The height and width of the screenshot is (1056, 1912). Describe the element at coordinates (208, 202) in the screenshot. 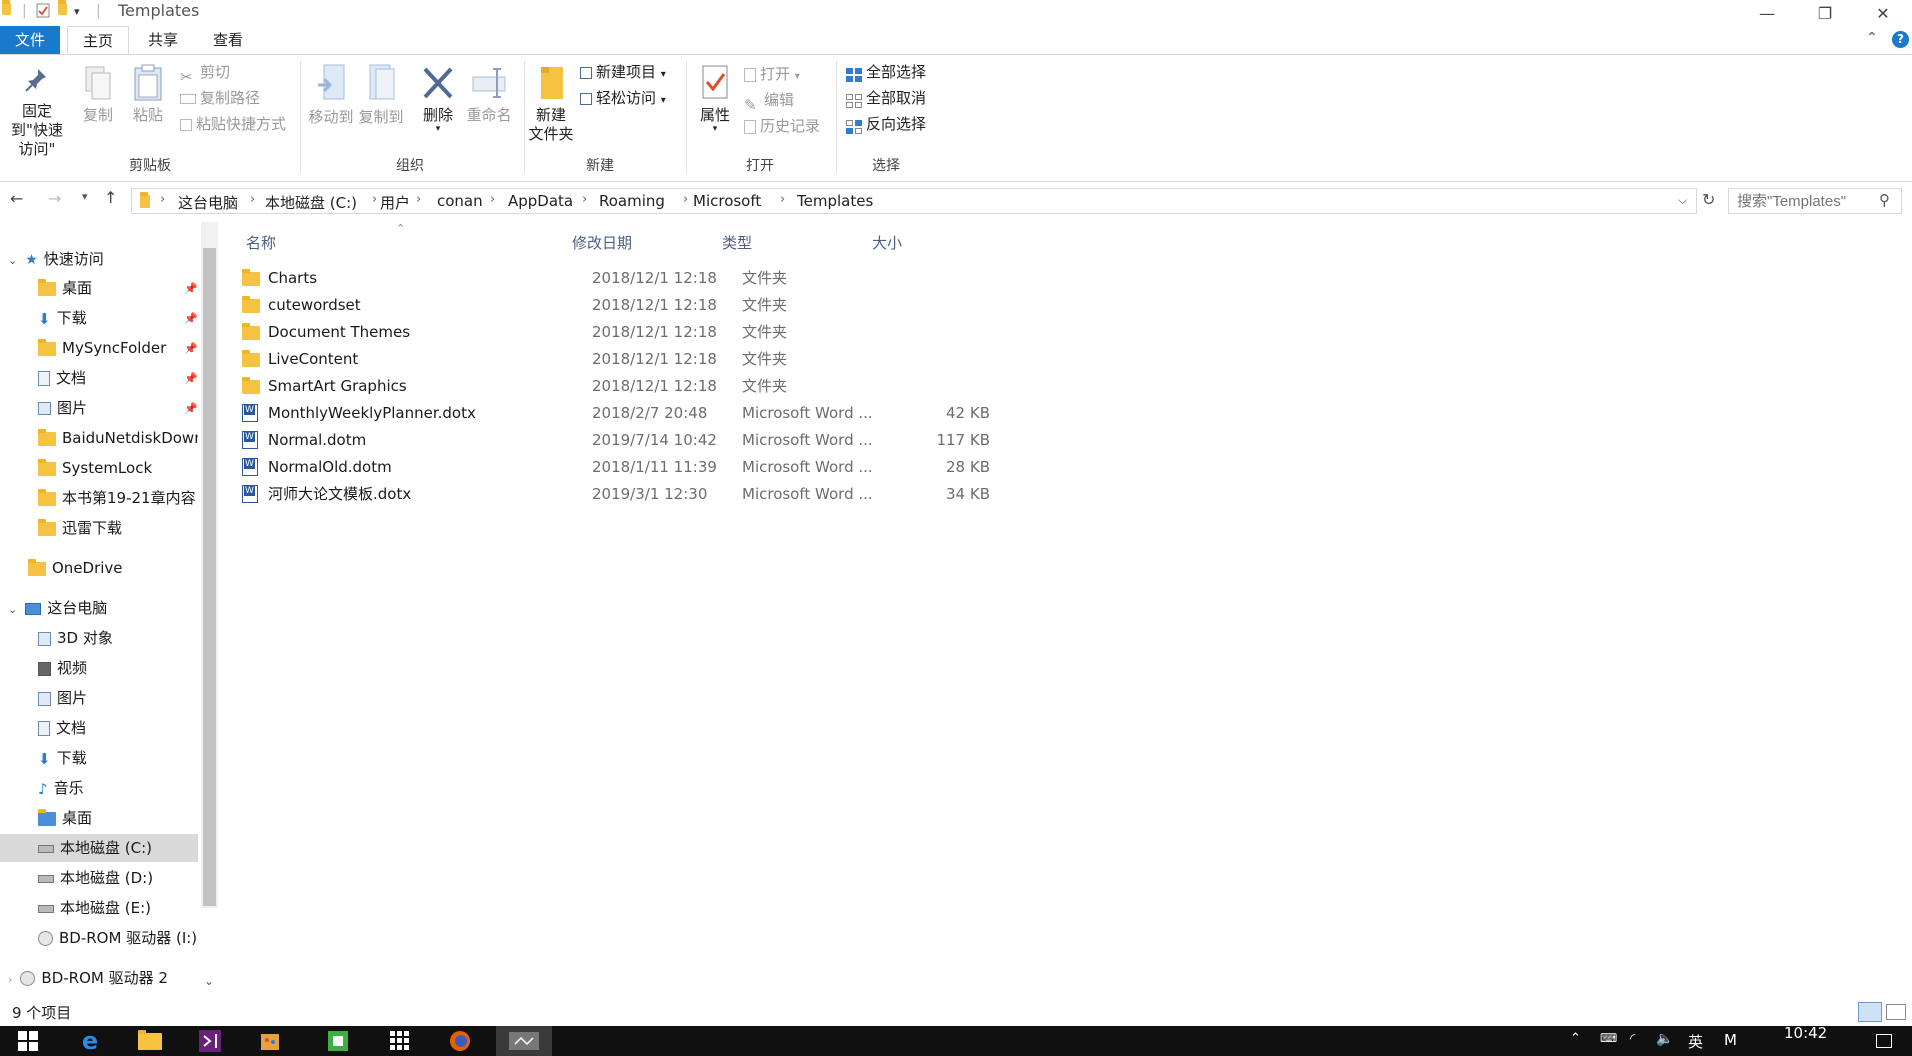

I see `breadcrumb-this-pc: 这台电脑` at that location.